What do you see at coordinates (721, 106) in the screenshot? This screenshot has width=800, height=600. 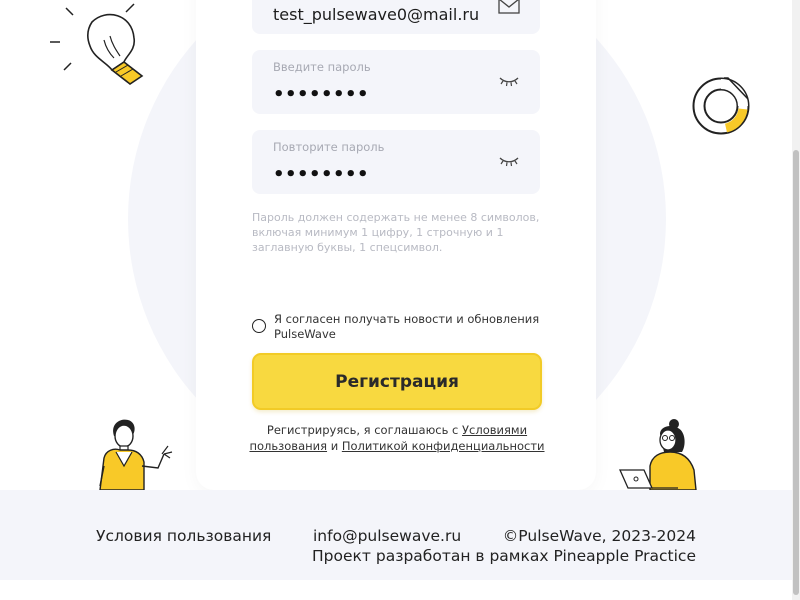 I see `donut-chart-icon` at bounding box center [721, 106].